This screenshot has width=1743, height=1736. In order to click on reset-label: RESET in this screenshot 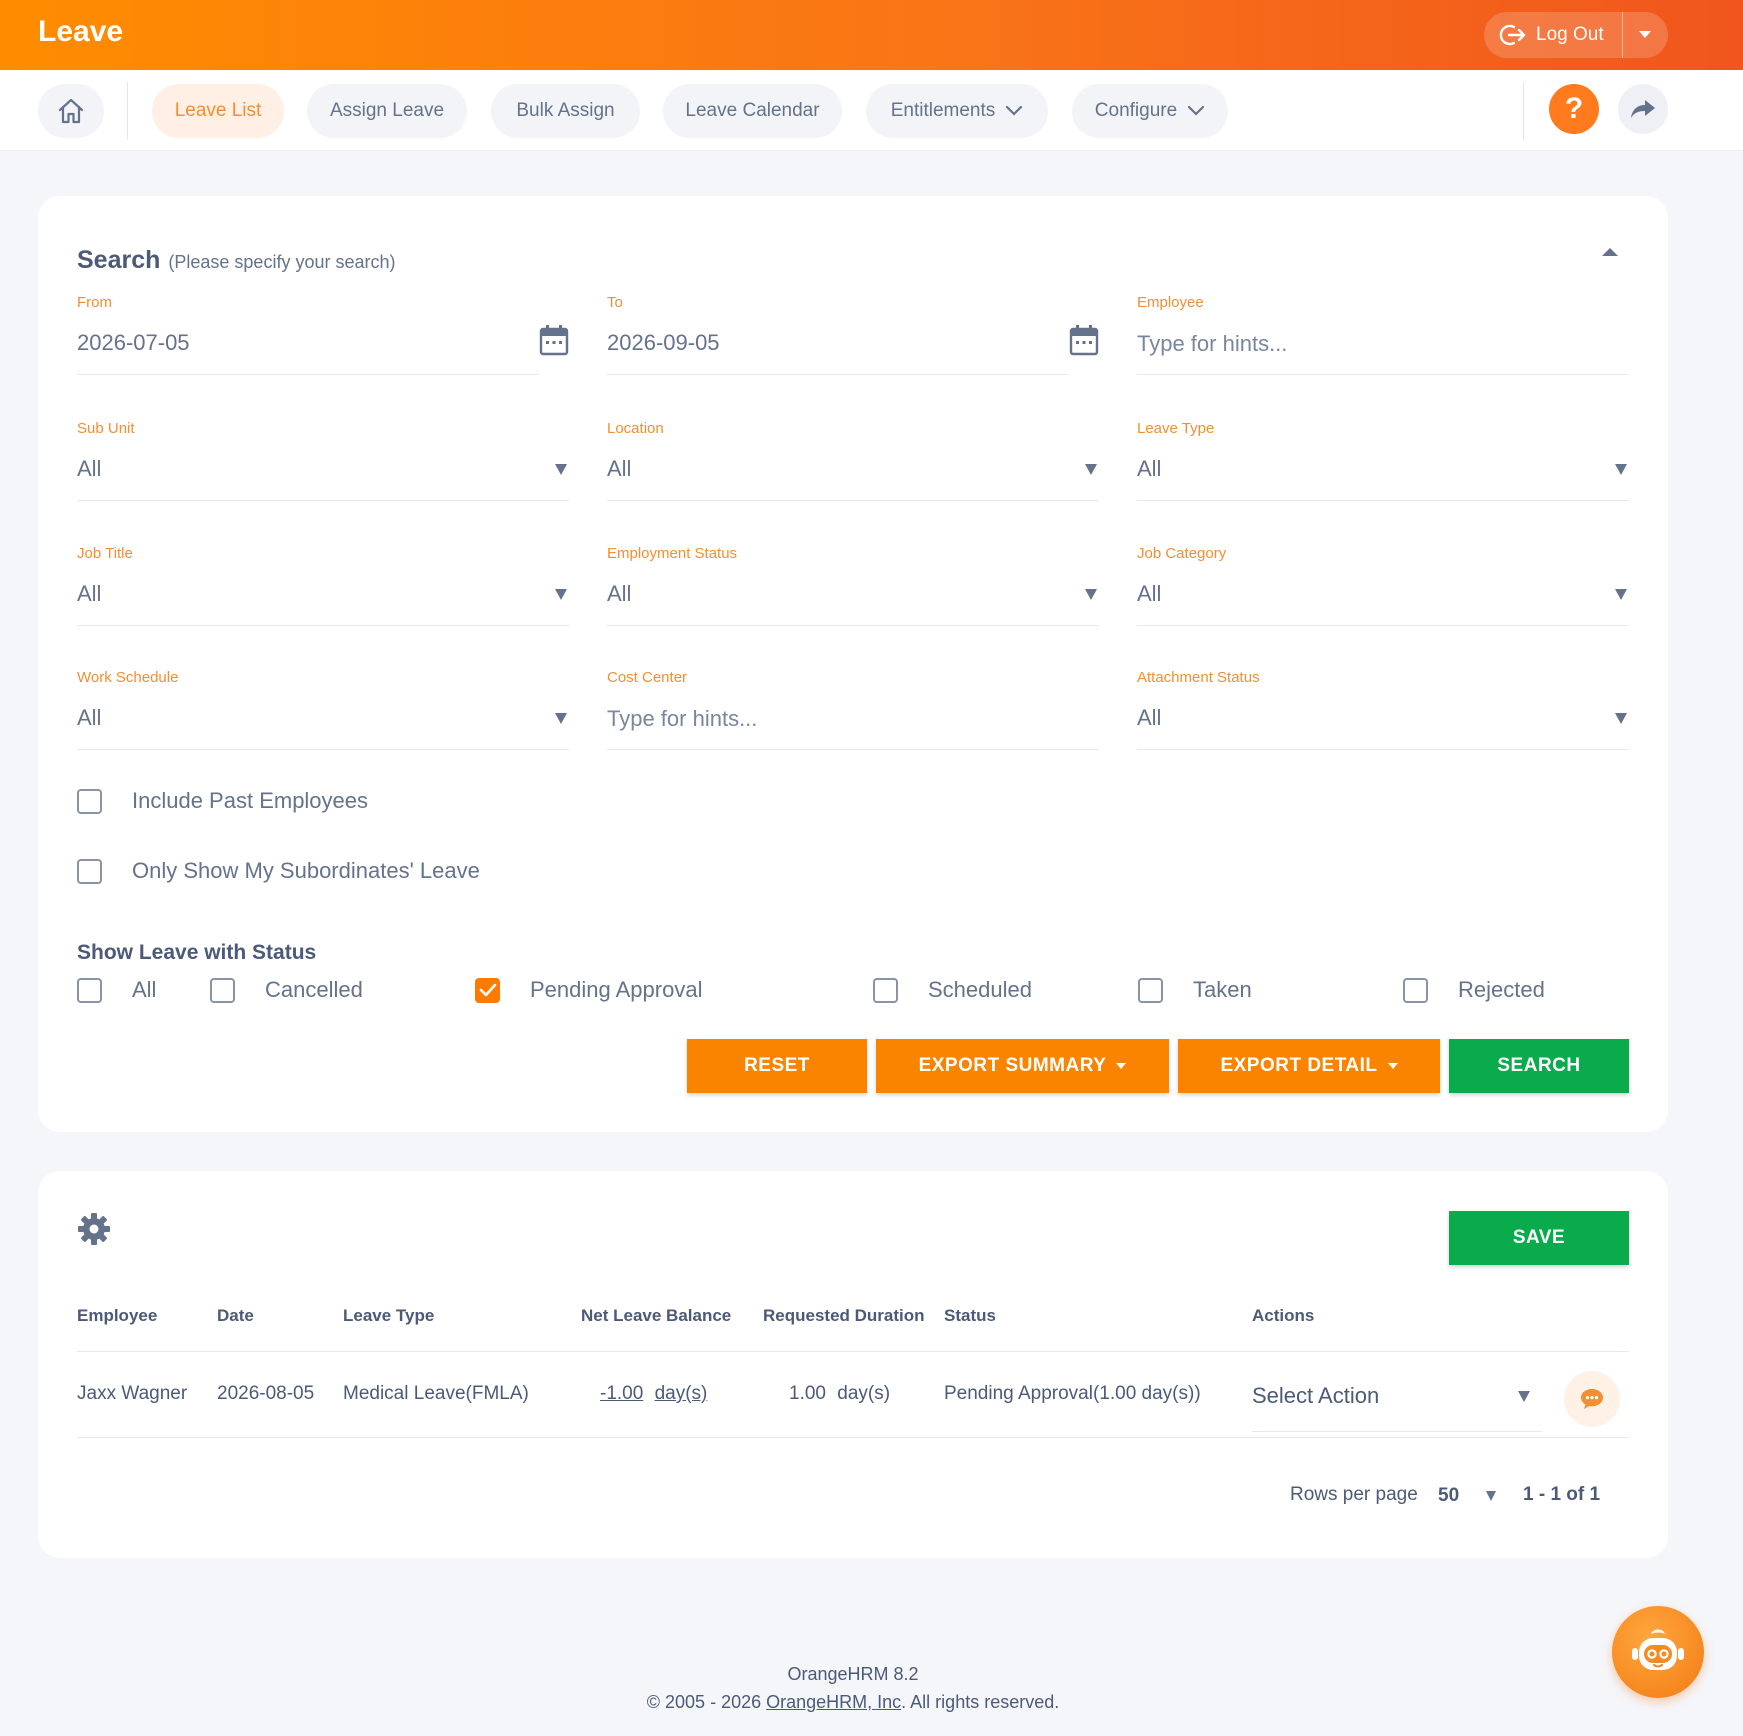, I will do `click(777, 1065)`.